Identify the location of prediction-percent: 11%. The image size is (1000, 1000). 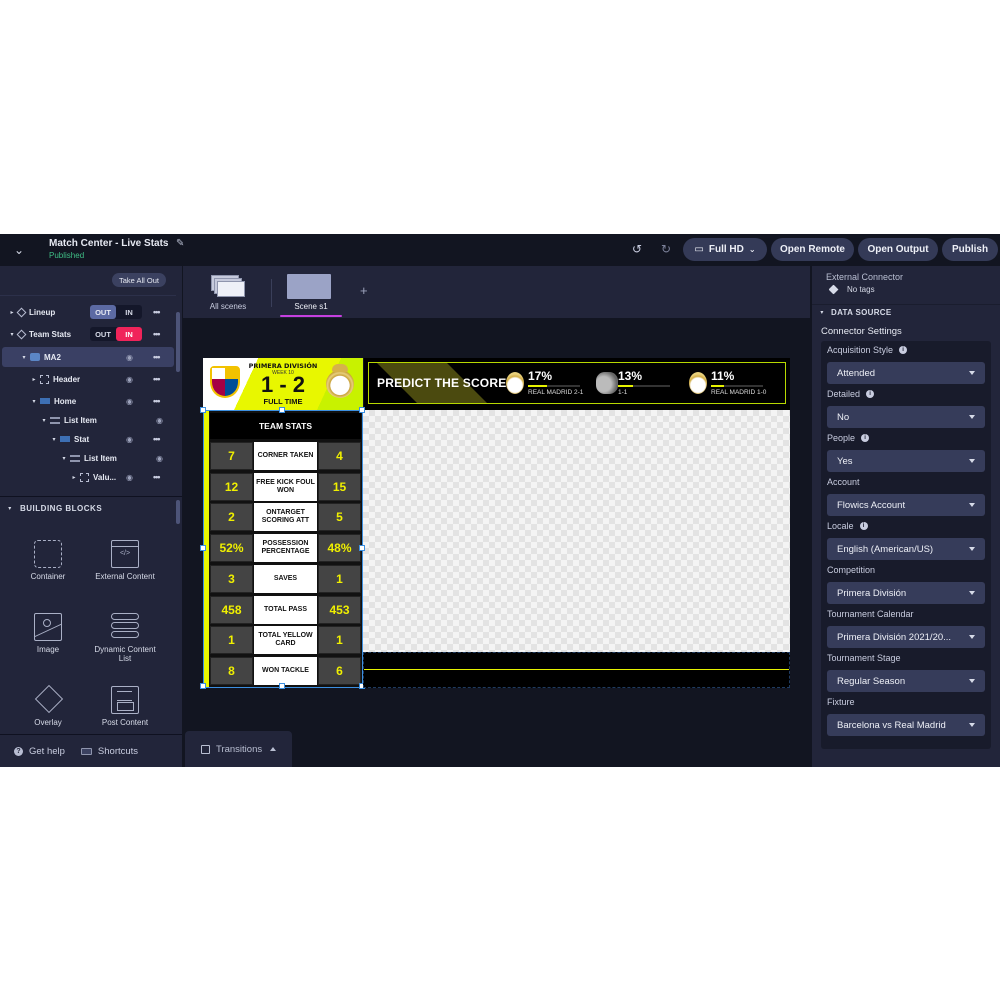
(723, 376).